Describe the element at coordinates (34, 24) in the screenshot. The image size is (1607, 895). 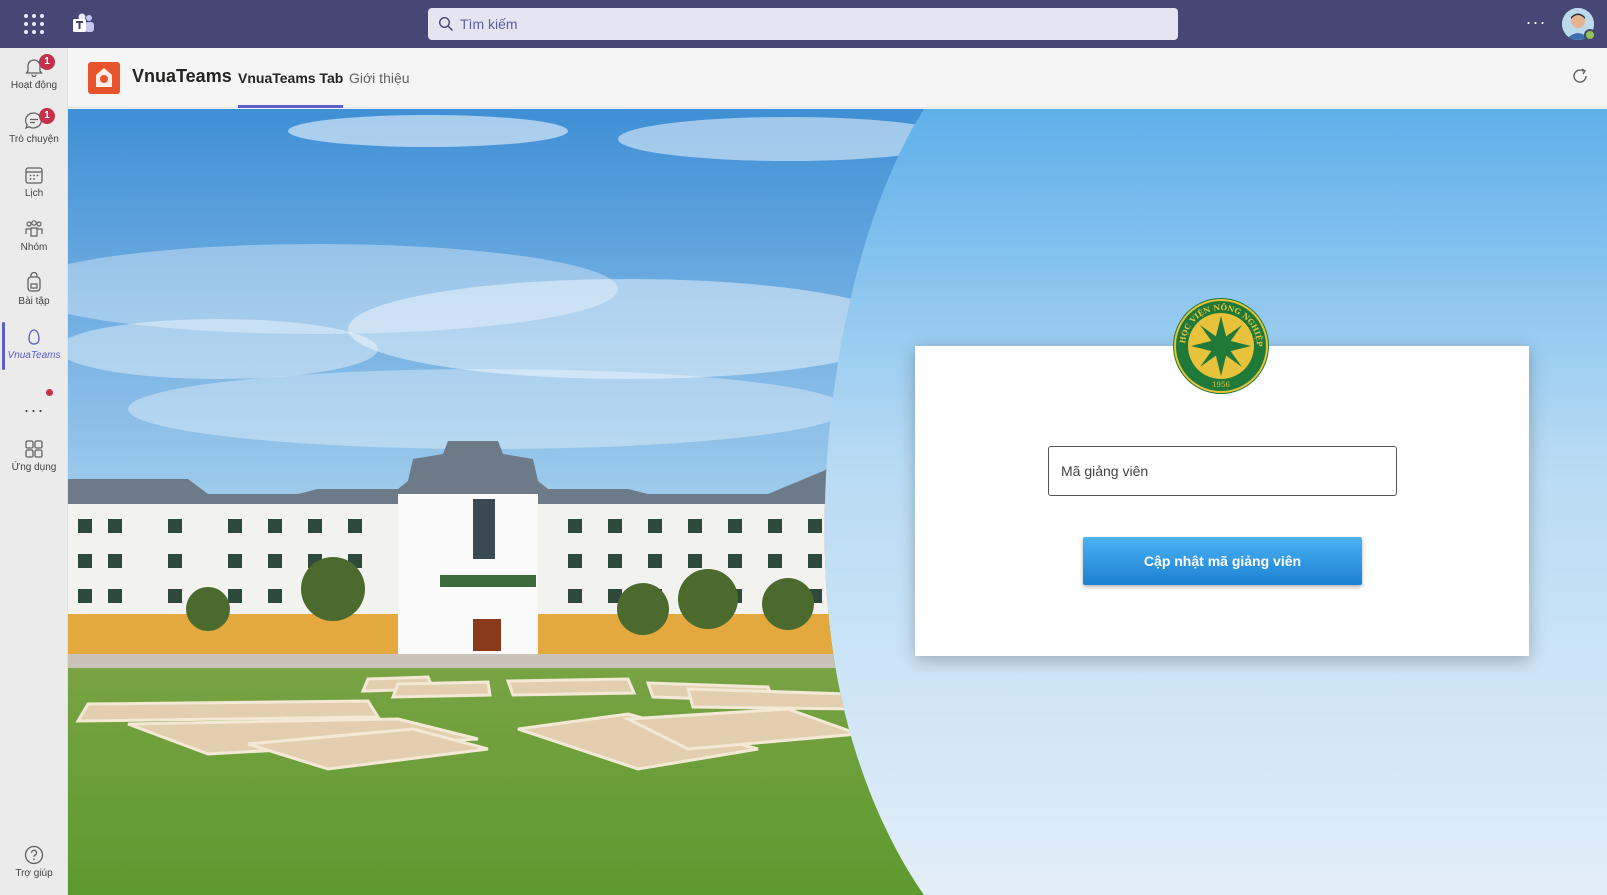
I see `app-launcher-icon` at that location.